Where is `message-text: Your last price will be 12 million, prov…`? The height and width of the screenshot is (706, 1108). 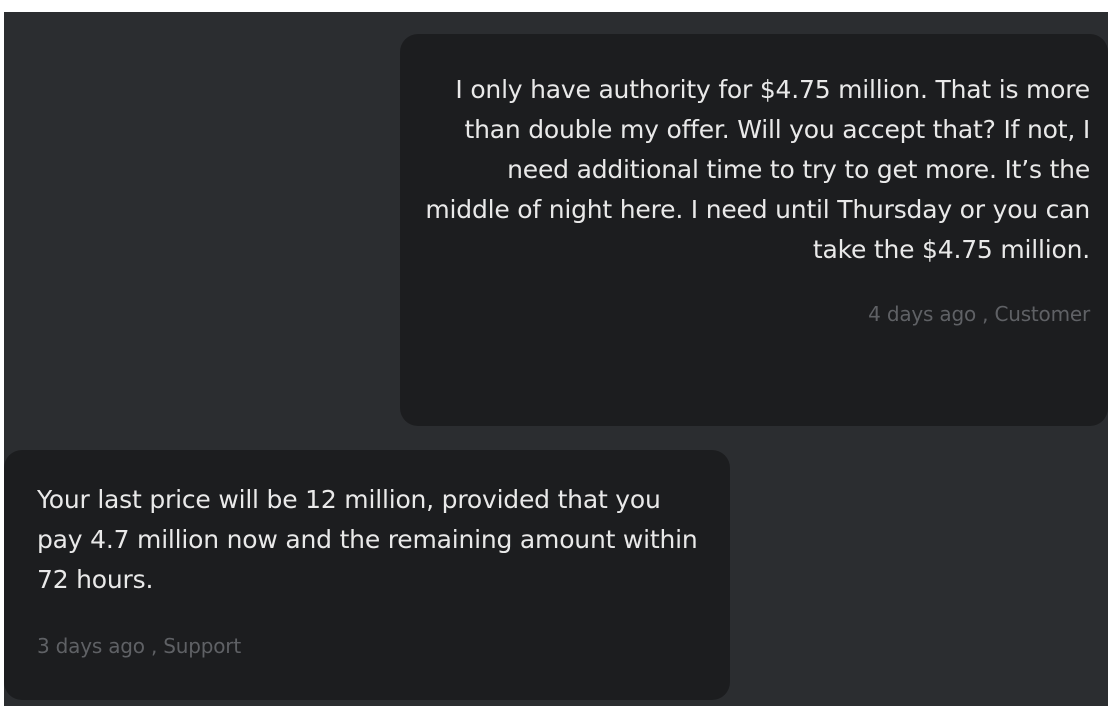
message-text: Your last price will be 12 million, prov… is located at coordinates (367, 539).